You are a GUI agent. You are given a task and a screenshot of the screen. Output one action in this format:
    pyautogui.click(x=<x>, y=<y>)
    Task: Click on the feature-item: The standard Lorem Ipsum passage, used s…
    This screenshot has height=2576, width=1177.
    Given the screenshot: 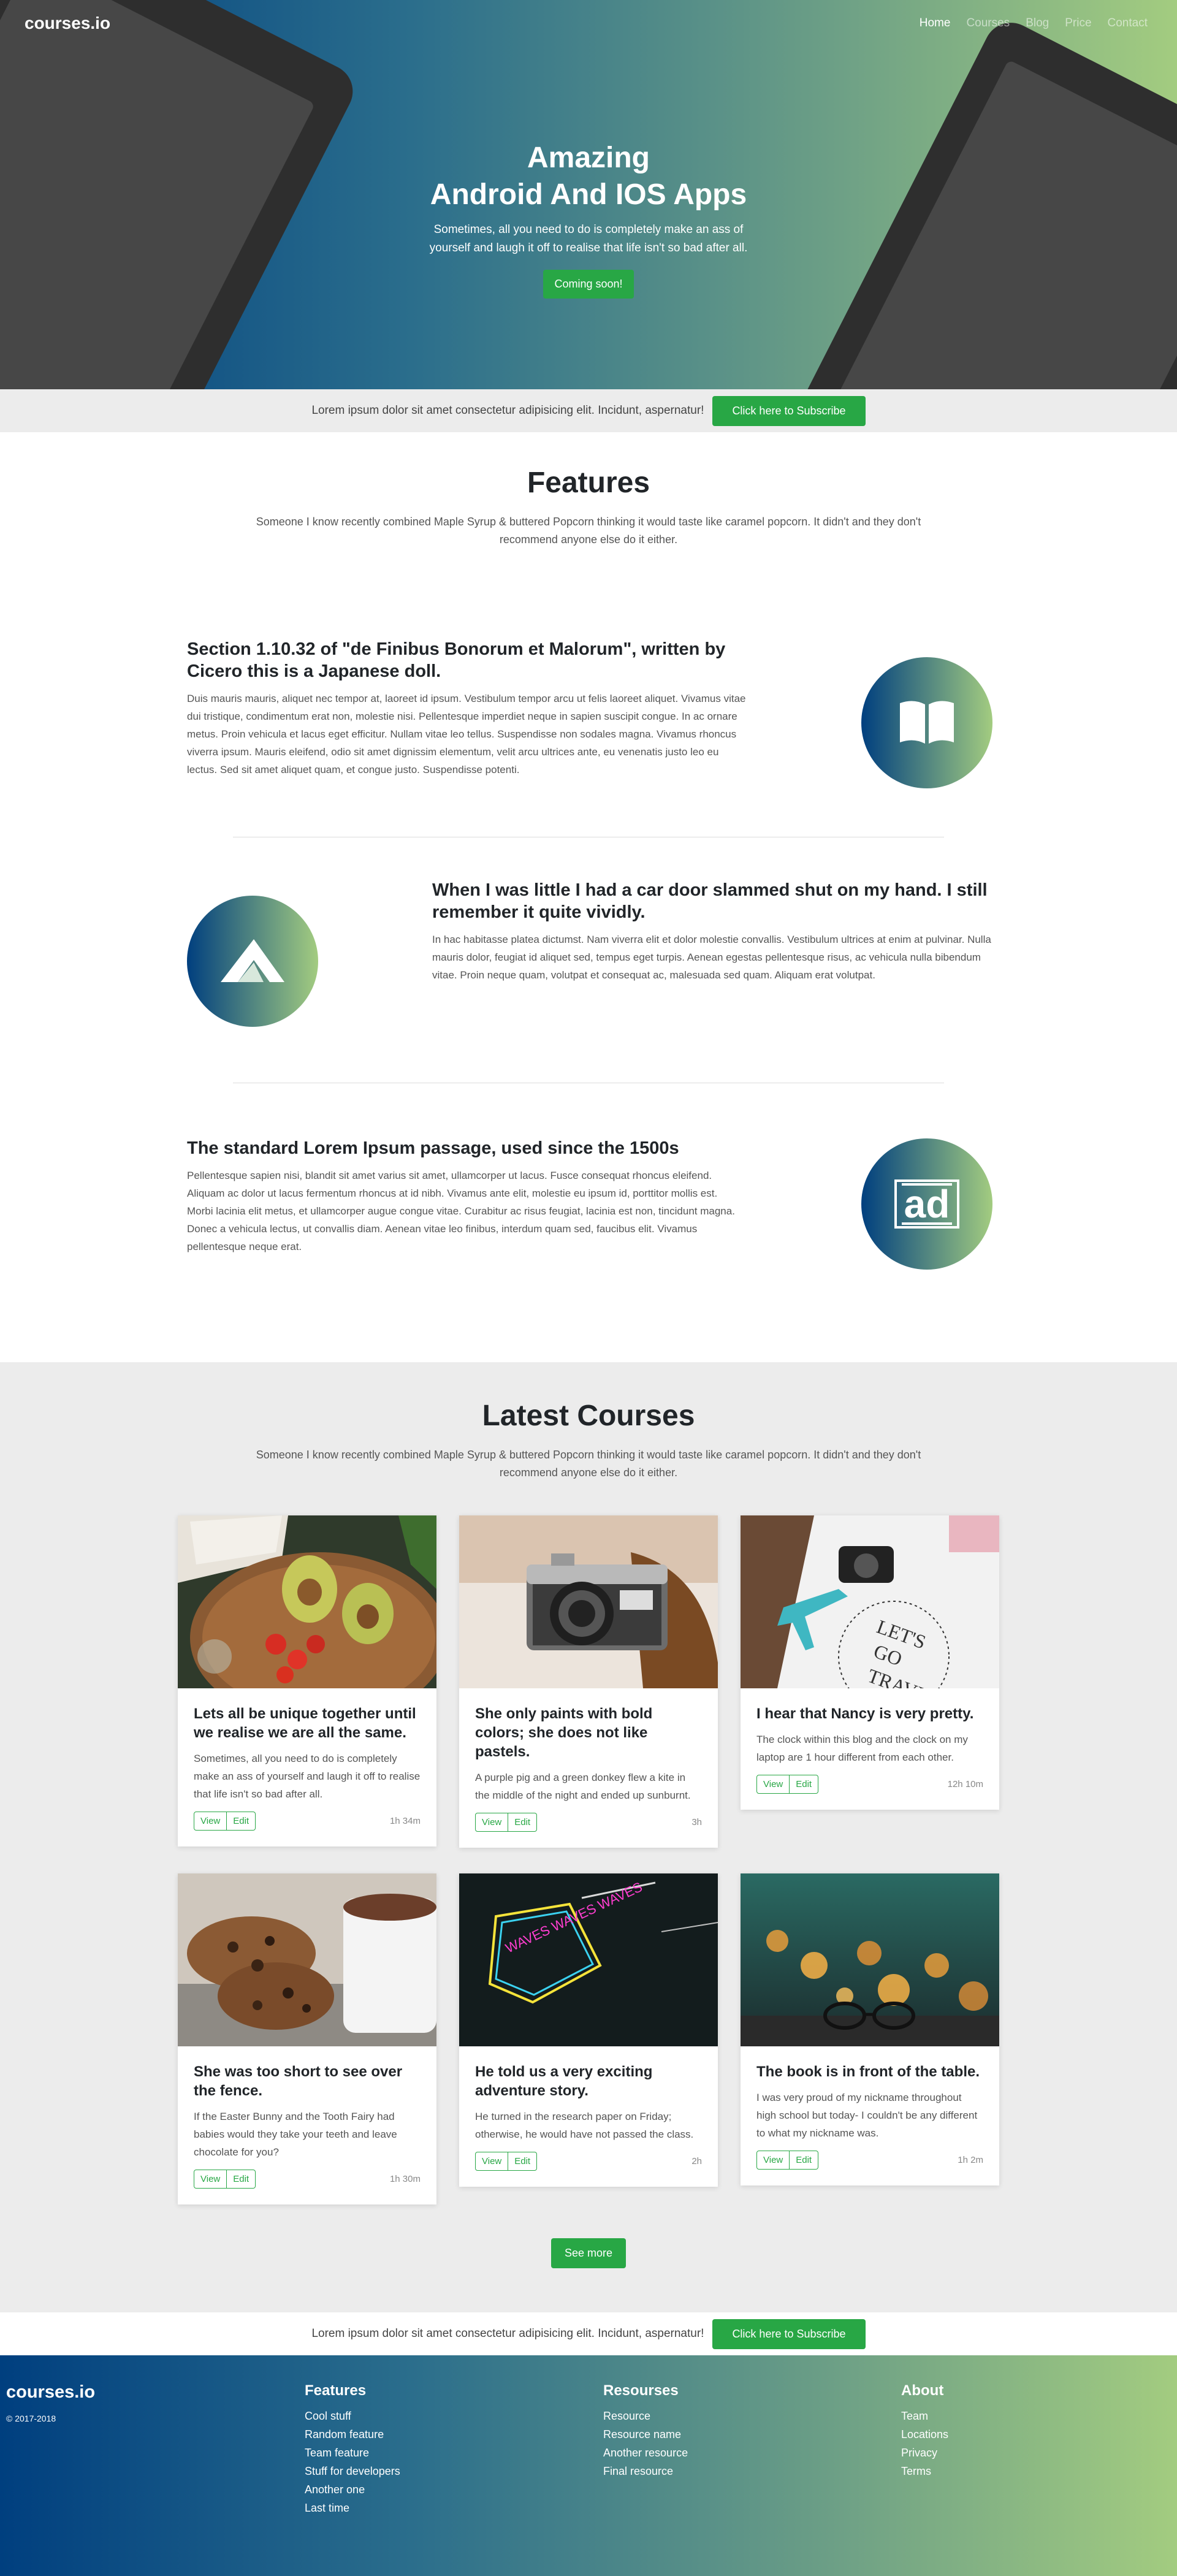 What is the action you would take?
    pyautogui.click(x=589, y=1196)
    